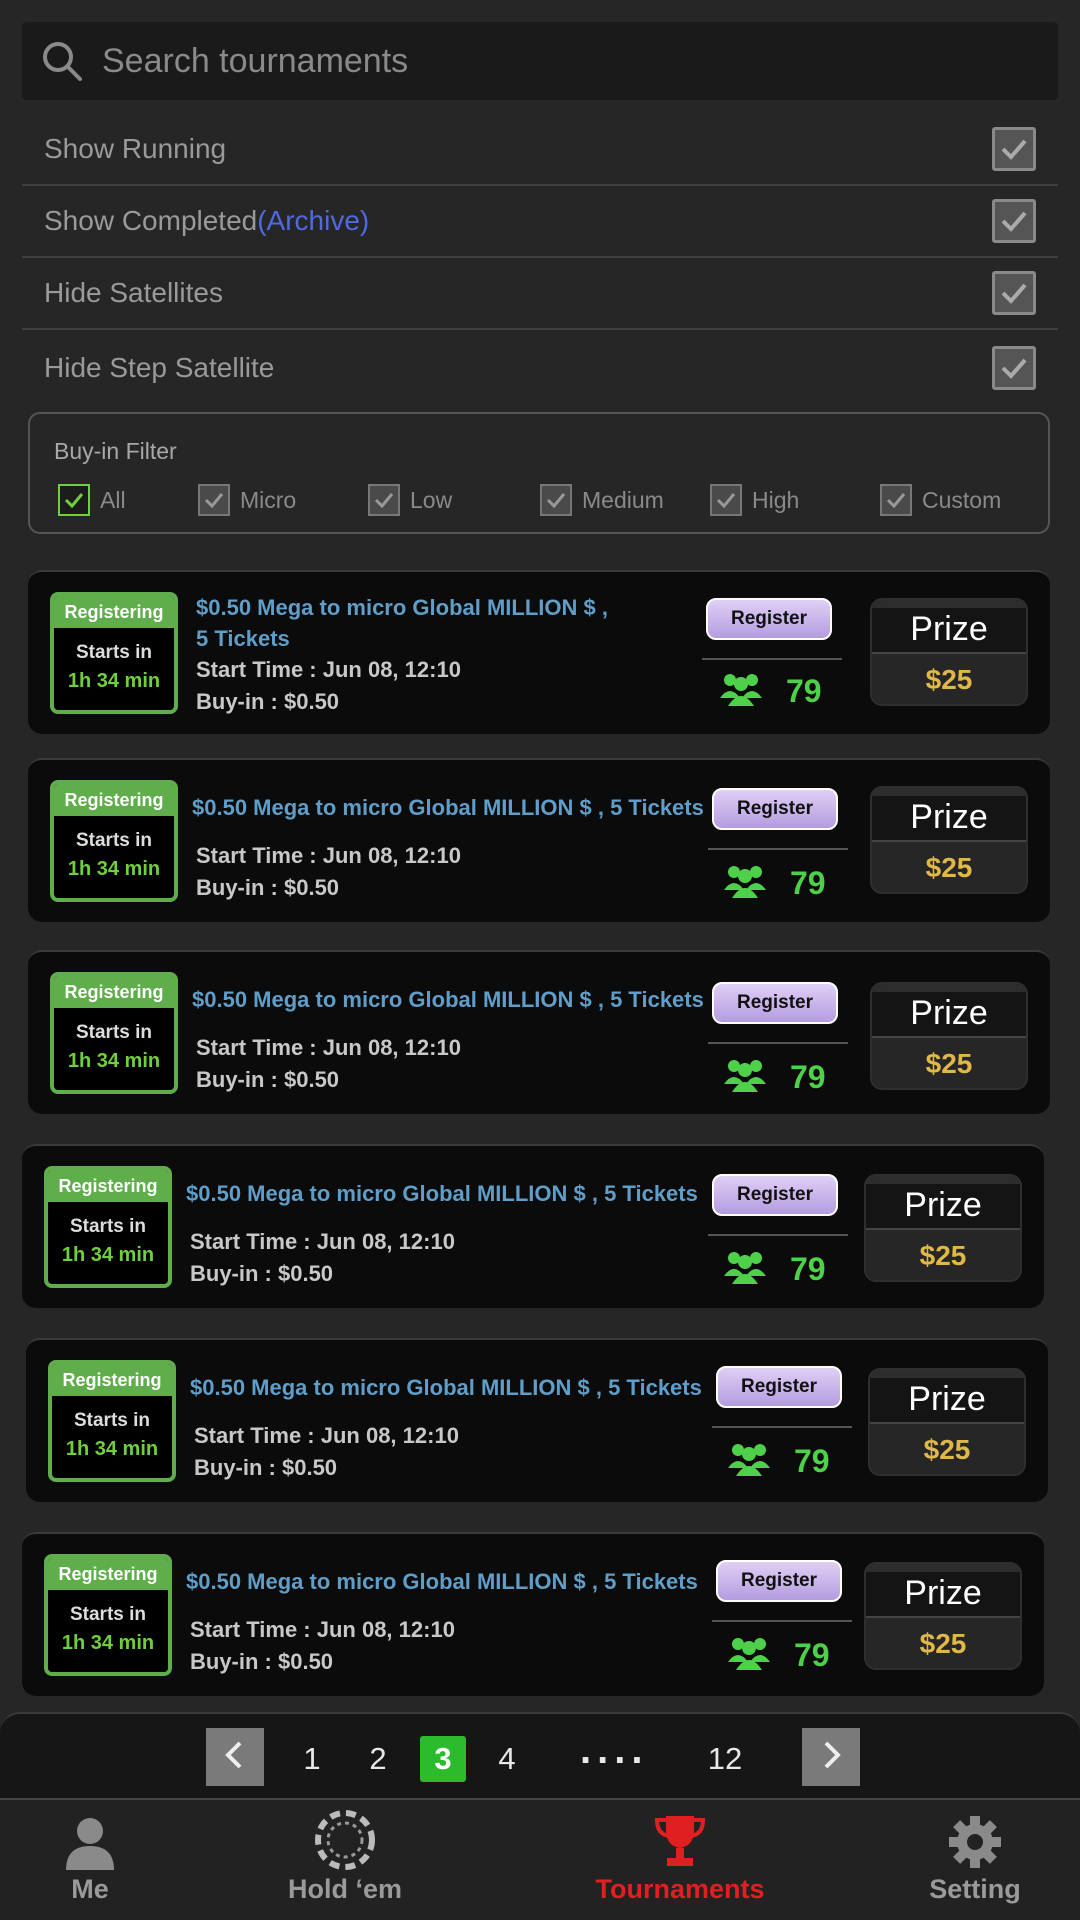 Image resolution: width=1080 pixels, height=1920 pixels. Describe the element at coordinates (1014, 293) in the screenshot. I see `hide-satellites-checkbox` at that location.